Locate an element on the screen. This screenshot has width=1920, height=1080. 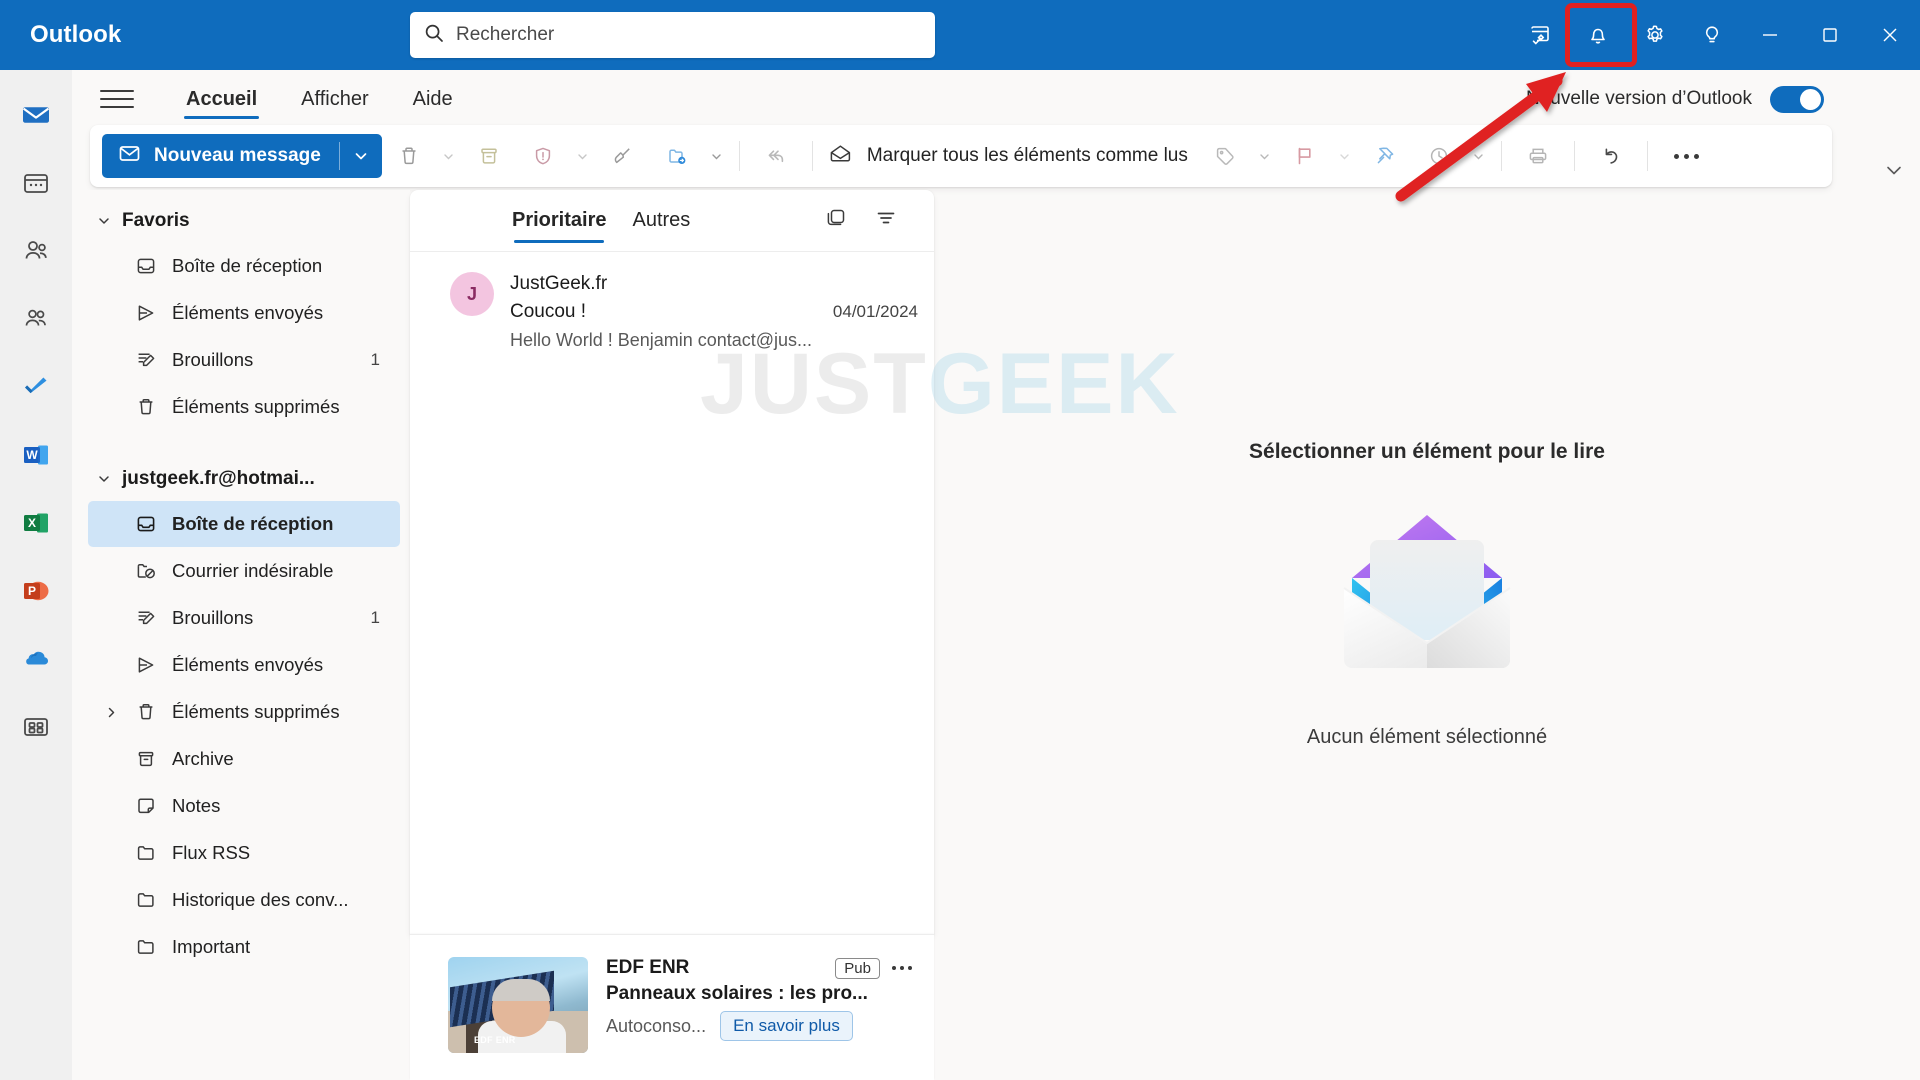
minimize-button is located at coordinates (1770, 35).